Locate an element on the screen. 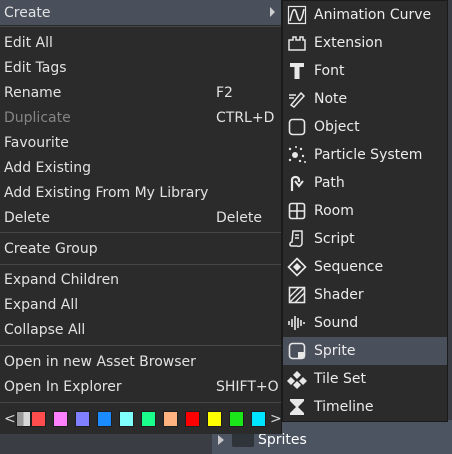  menu-item-create-group: Create Group is located at coordinates (140, 248).